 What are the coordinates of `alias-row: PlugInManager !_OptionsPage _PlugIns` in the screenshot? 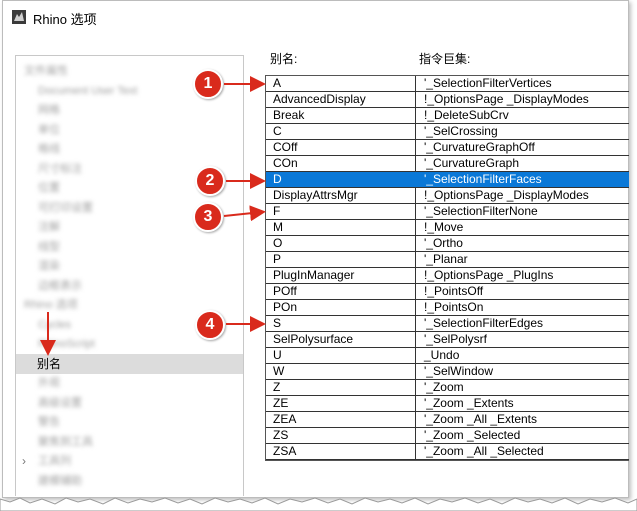 It's located at (447, 276).